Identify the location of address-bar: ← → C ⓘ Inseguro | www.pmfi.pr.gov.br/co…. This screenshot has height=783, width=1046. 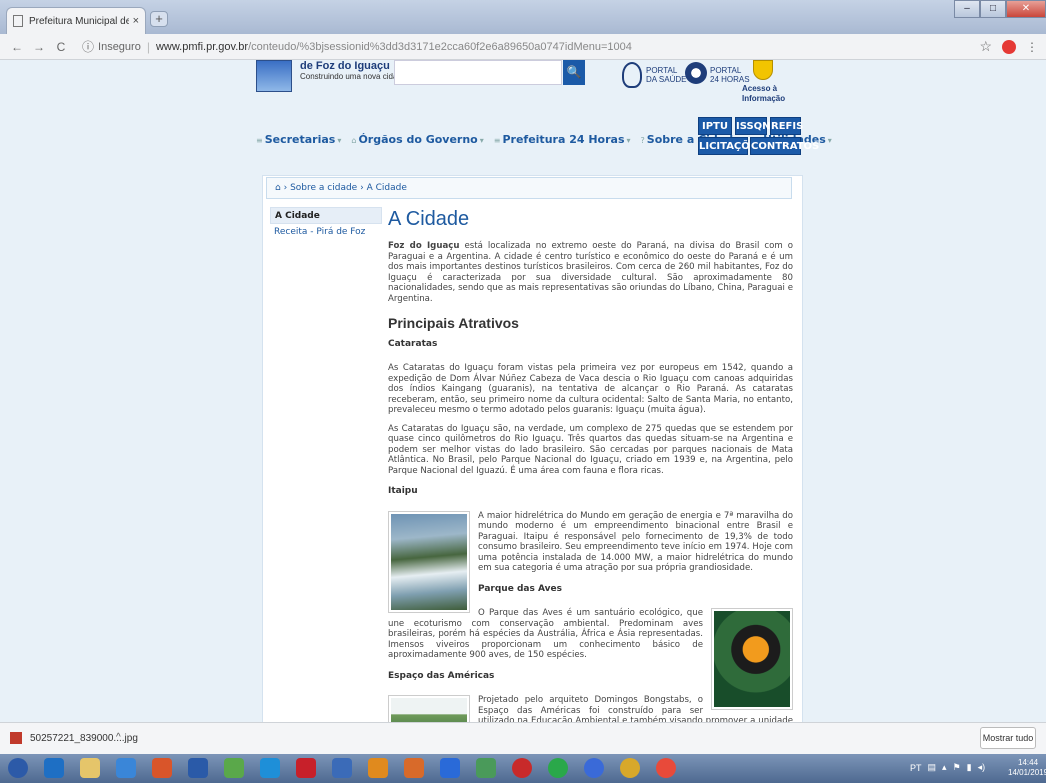
(523, 47).